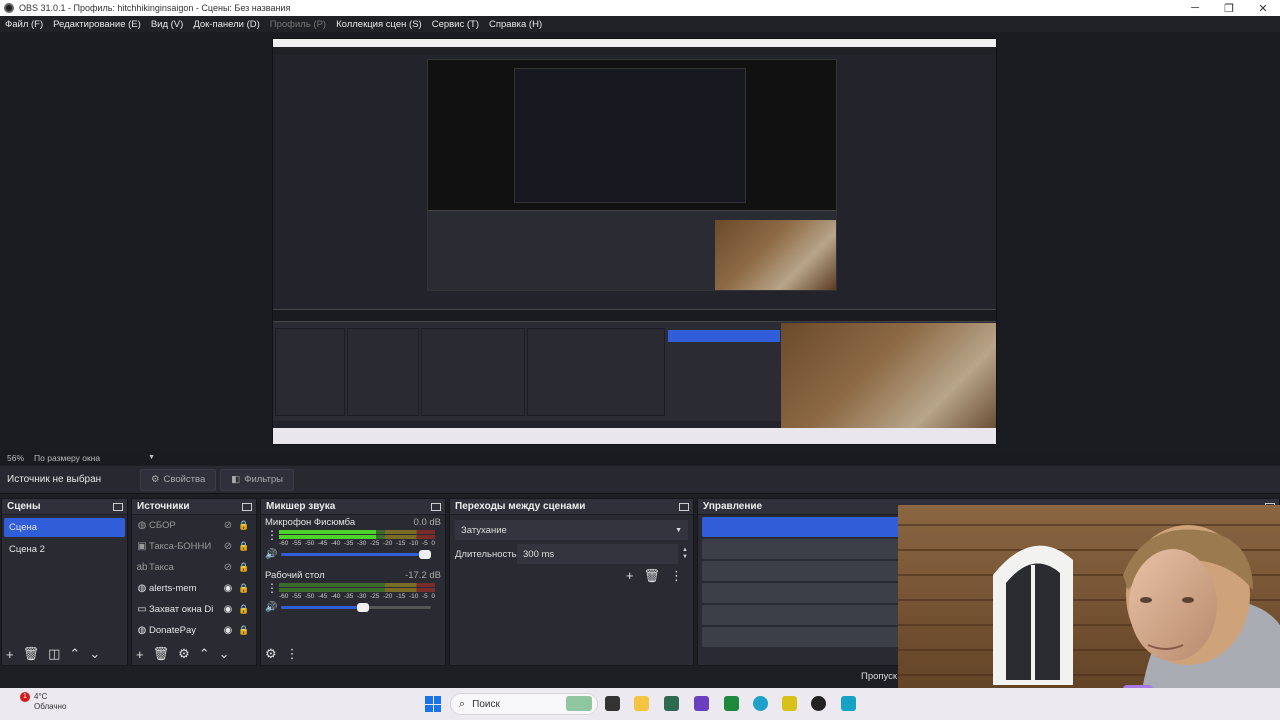 The image size is (1280, 720). I want to click on source-item: ◍ alerts-mem ◉ 🔒, so click(194, 588).